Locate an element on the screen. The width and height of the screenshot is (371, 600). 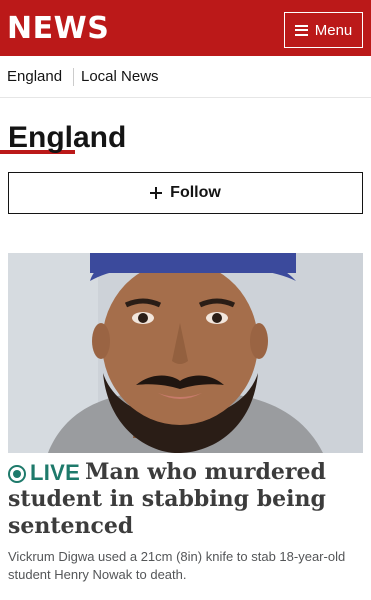
menu-label: Menu is located at coordinates (333, 30).